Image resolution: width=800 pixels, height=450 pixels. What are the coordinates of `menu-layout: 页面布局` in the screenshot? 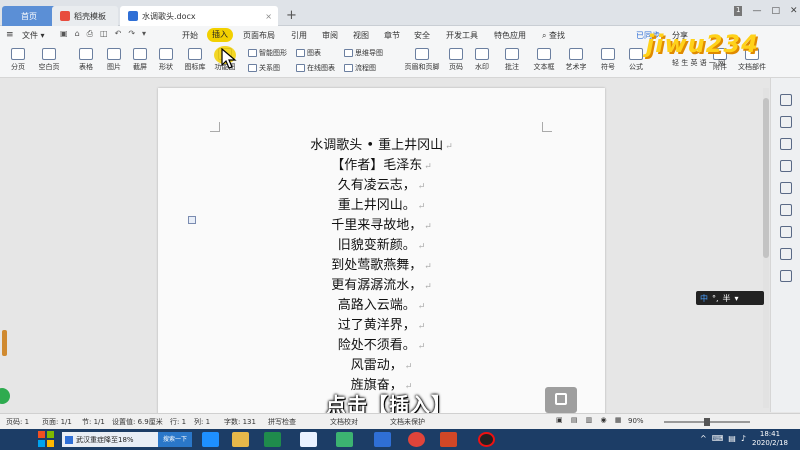 It's located at (259, 35).